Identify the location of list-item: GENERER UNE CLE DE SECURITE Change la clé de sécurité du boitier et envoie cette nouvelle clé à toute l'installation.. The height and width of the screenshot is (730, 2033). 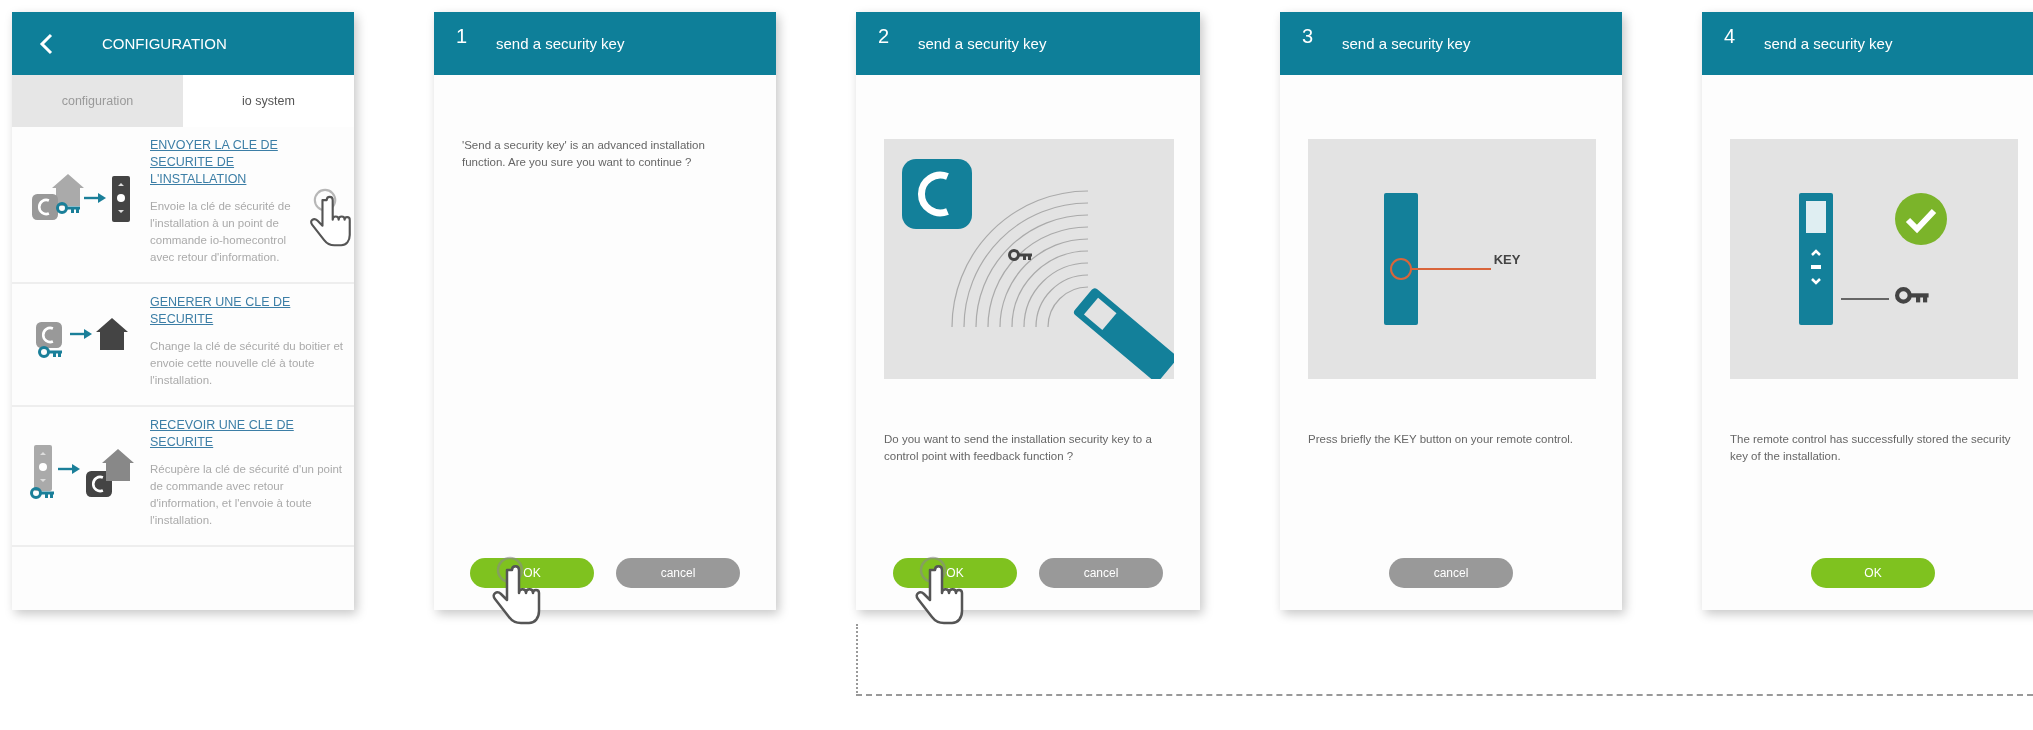
(183, 345).